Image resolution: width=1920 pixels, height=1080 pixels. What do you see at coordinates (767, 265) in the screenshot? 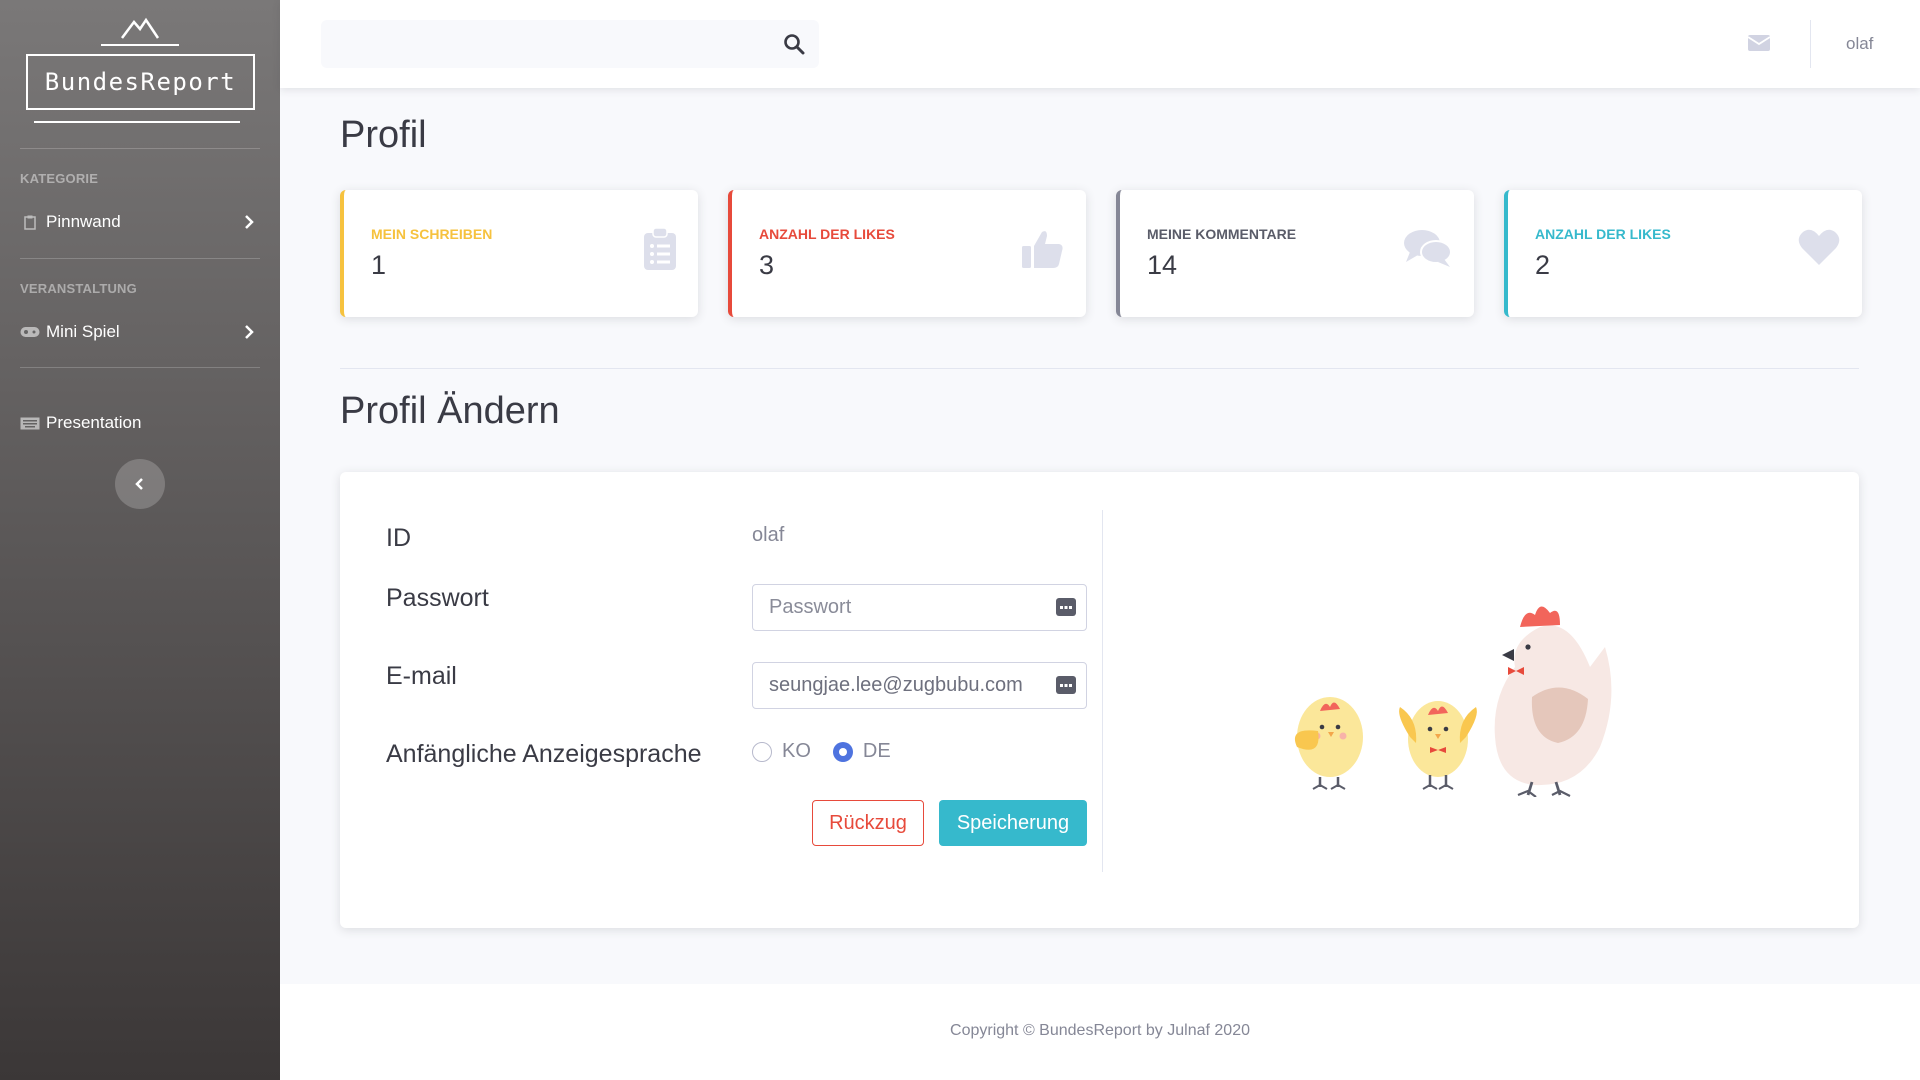
I see `stat-value: 3` at bounding box center [767, 265].